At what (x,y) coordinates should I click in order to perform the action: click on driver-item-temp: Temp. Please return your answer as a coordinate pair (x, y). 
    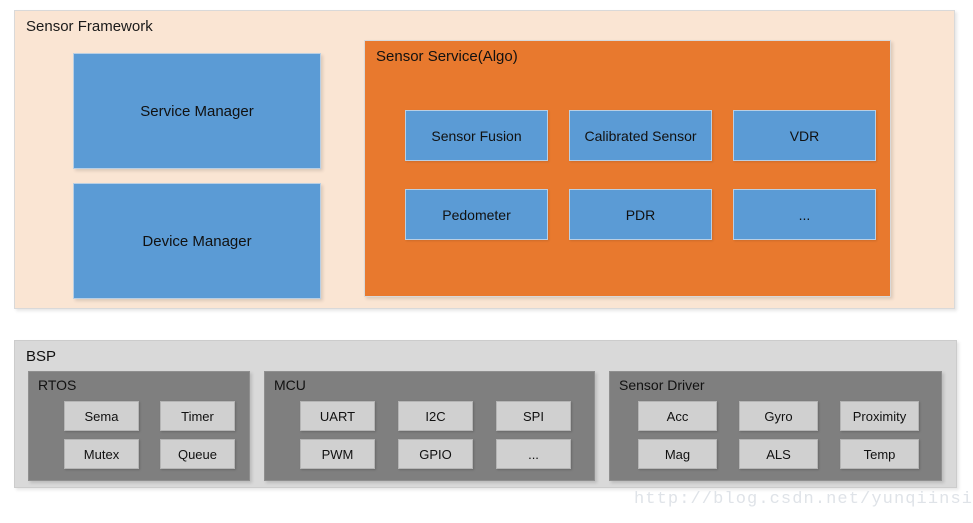
    Looking at the image, I should click on (879, 454).